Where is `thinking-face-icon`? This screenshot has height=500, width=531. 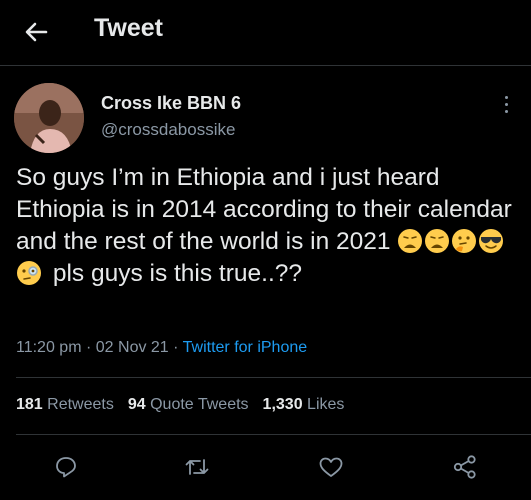 thinking-face-icon is located at coordinates (463, 241).